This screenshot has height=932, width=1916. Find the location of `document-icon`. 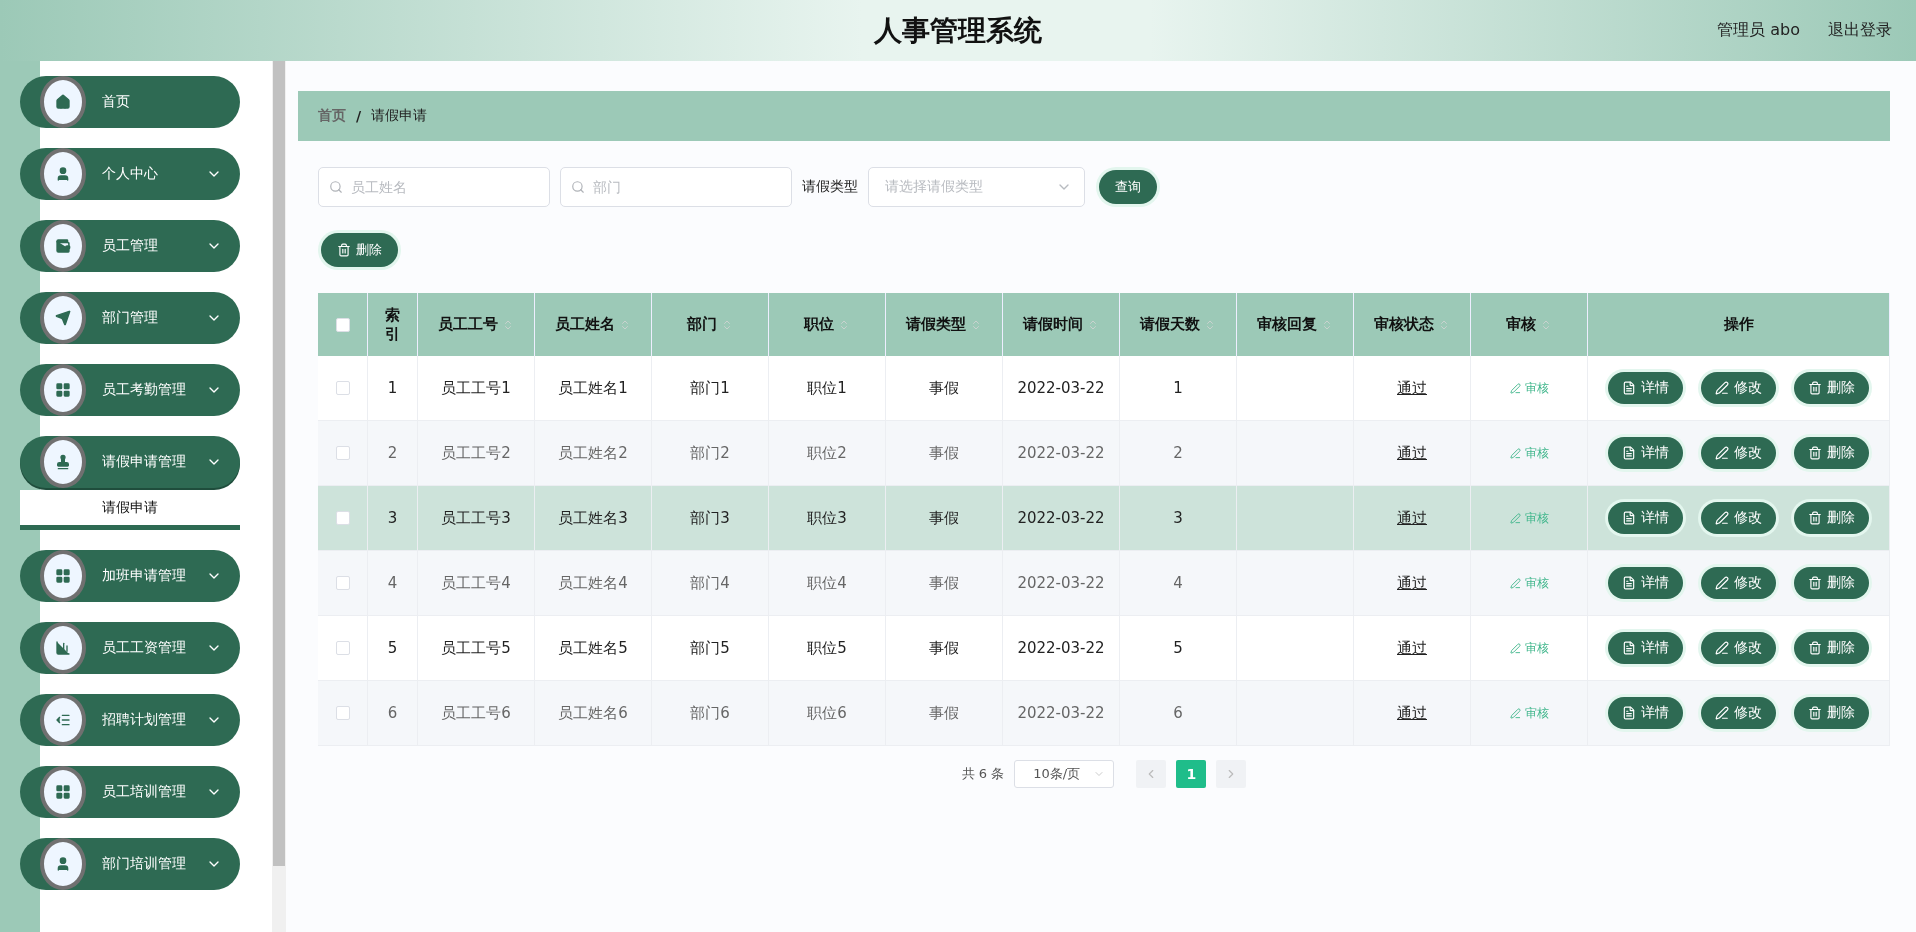

document-icon is located at coordinates (1629, 713).